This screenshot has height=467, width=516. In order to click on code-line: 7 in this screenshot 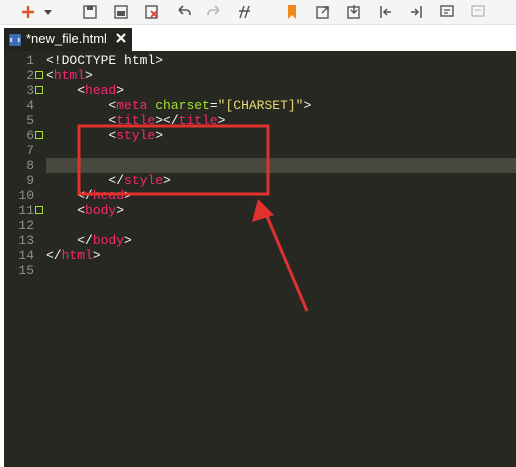, I will do `click(260, 150)`.